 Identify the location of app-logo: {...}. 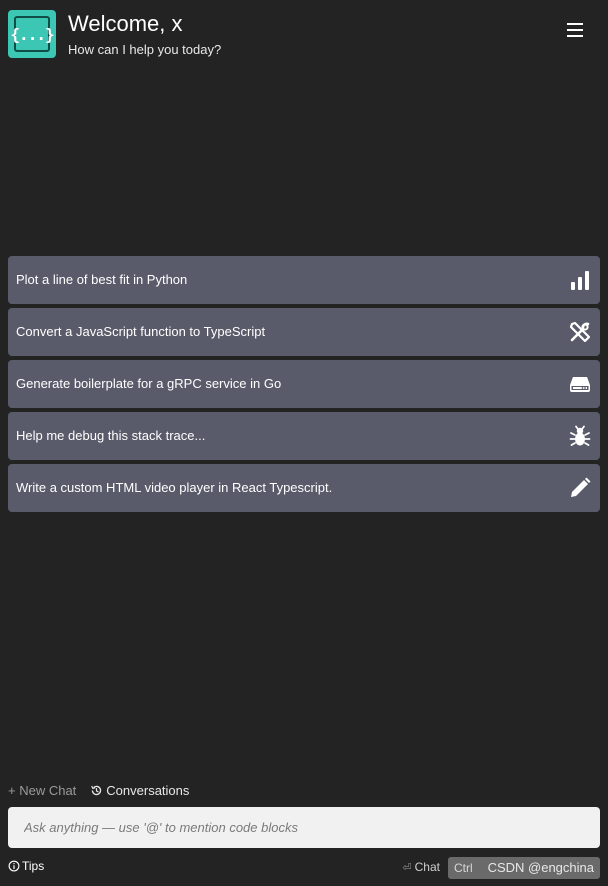
(32, 34).